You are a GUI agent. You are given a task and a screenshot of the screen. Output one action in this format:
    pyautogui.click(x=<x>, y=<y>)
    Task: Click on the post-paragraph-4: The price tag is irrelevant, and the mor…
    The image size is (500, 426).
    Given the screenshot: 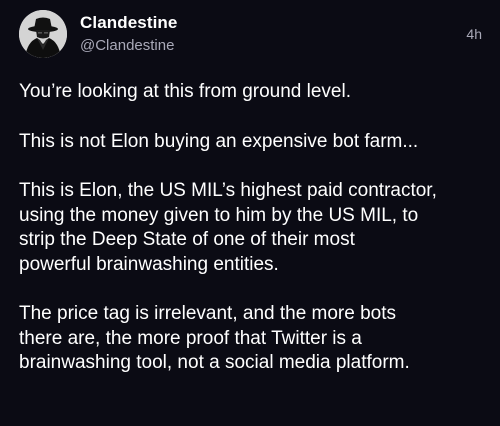 What is the action you would take?
    pyautogui.click(x=214, y=338)
    